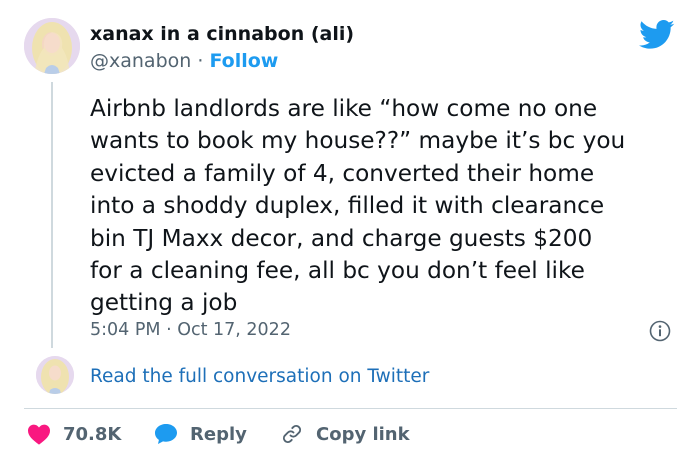 Image resolution: width=700 pixels, height=459 pixels. I want to click on author-handle-row: @xanabon · Follow, so click(184, 61).